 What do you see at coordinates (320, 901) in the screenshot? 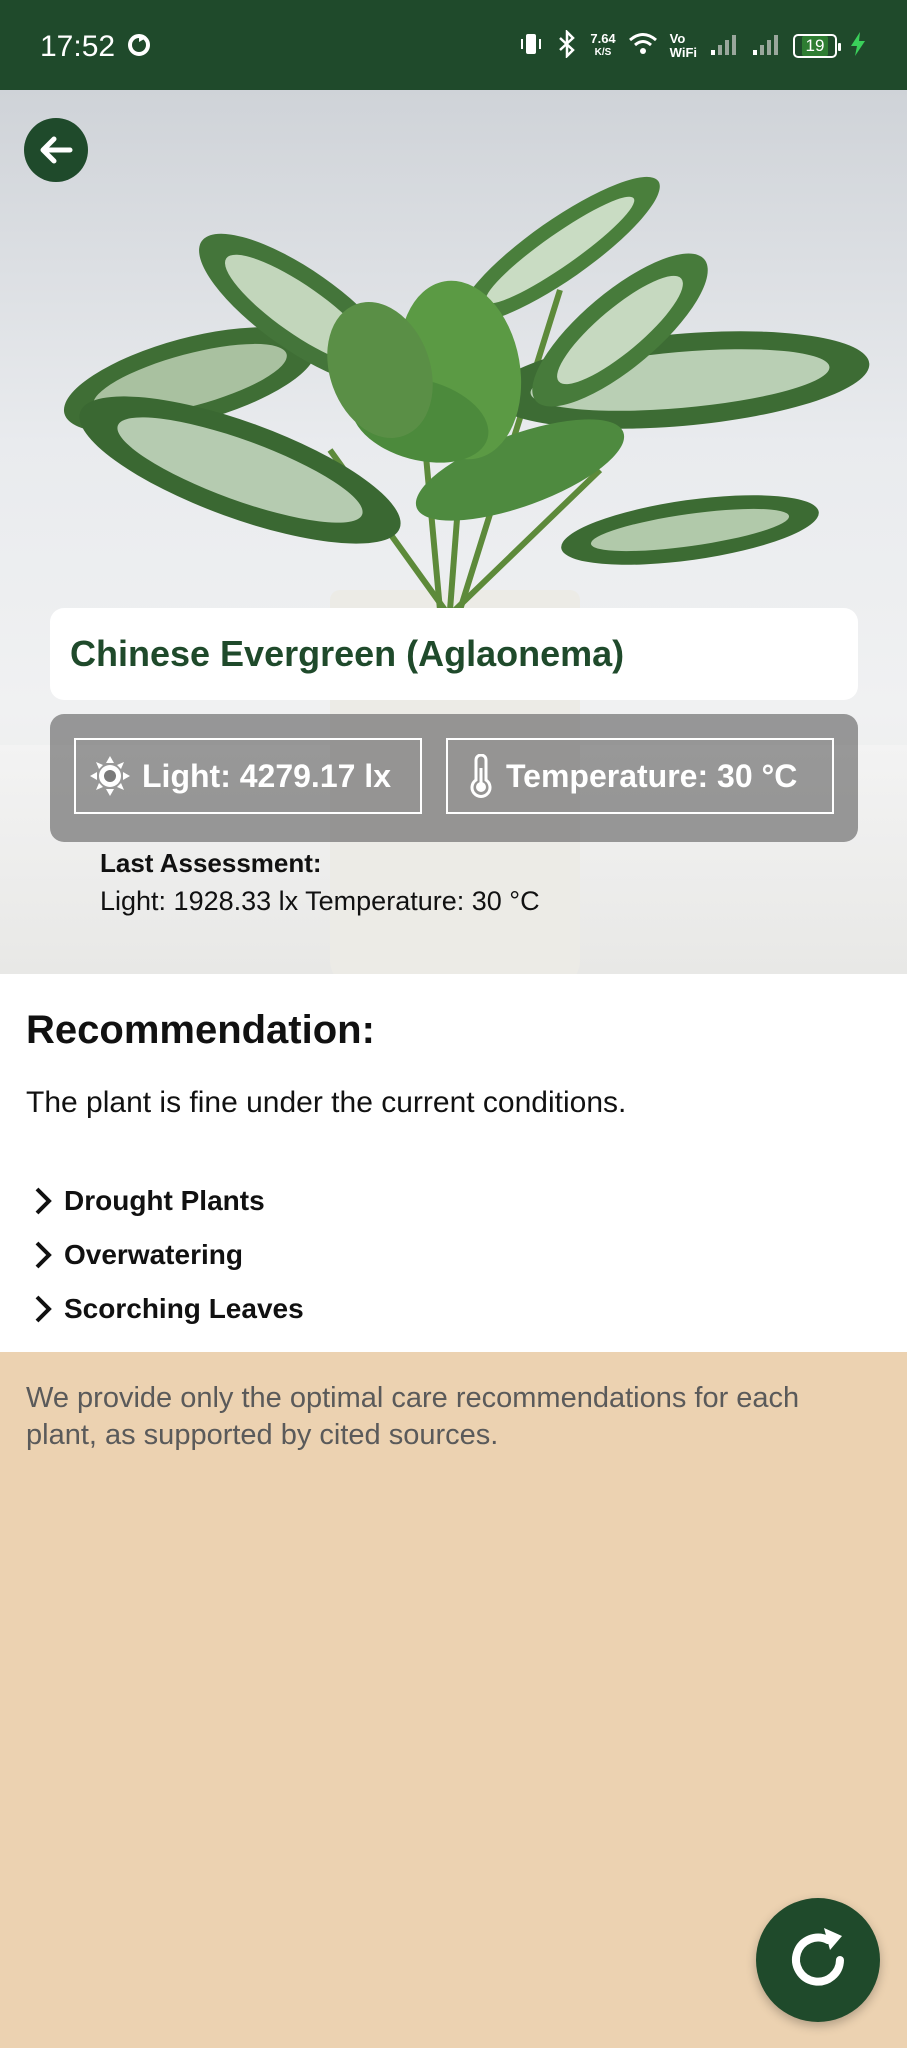
I see `last-assessment-values: Light: 1928.33 lx Temperature: 30 °C` at bounding box center [320, 901].